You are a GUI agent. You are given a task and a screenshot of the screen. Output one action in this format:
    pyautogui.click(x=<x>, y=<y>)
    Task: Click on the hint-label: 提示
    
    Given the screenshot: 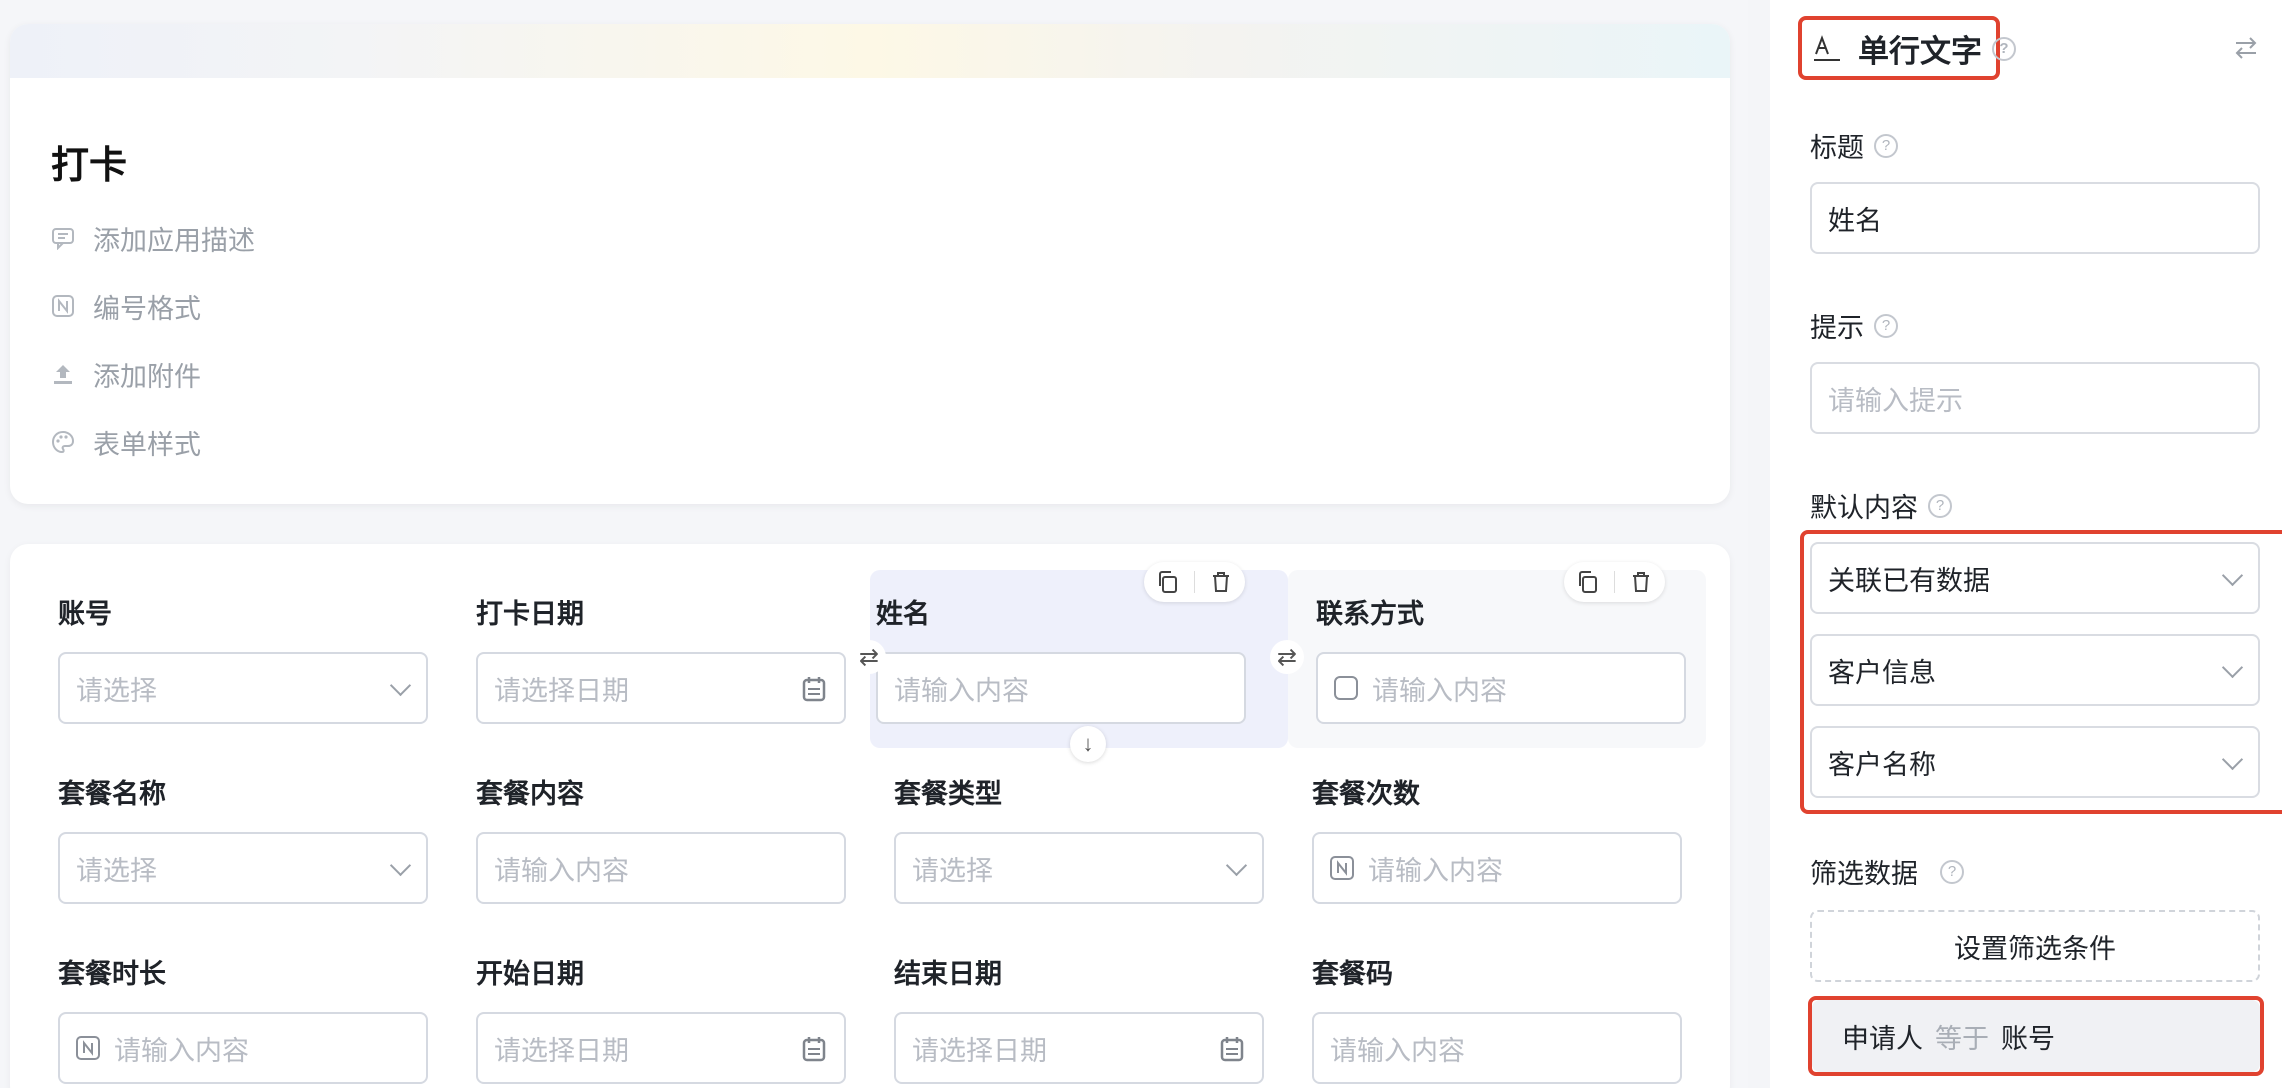 What is the action you would take?
    pyautogui.click(x=1837, y=328)
    